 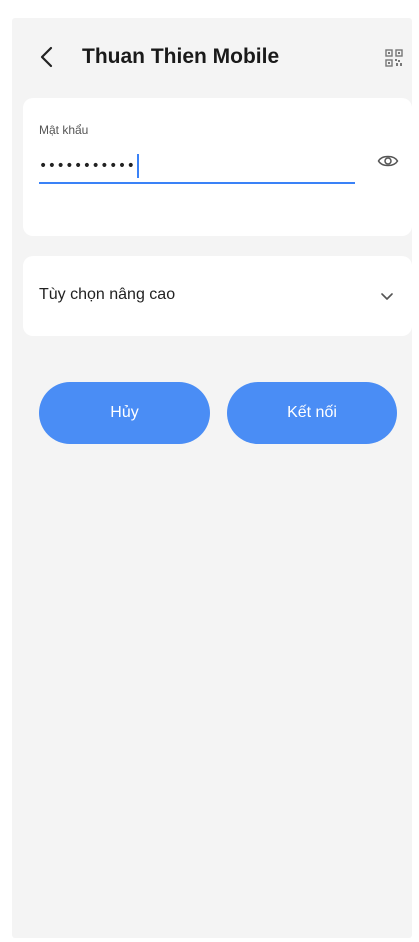 I want to click on show-password-button, so click(x=388, y=161).